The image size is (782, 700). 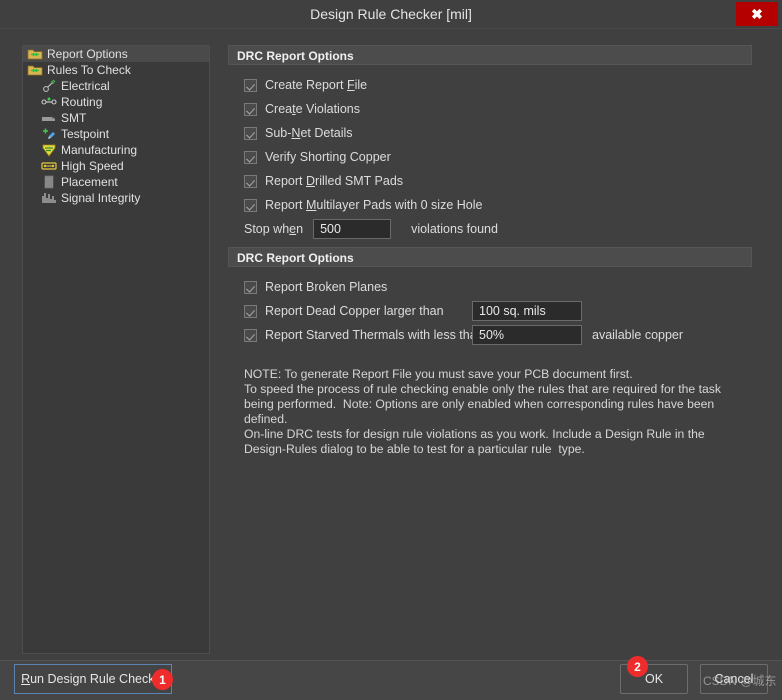 What do you see at coordinates (116, 86) in the screenshot?
I see `sidebar-item-electrical: Electrical` at bounding box center [116, 86].